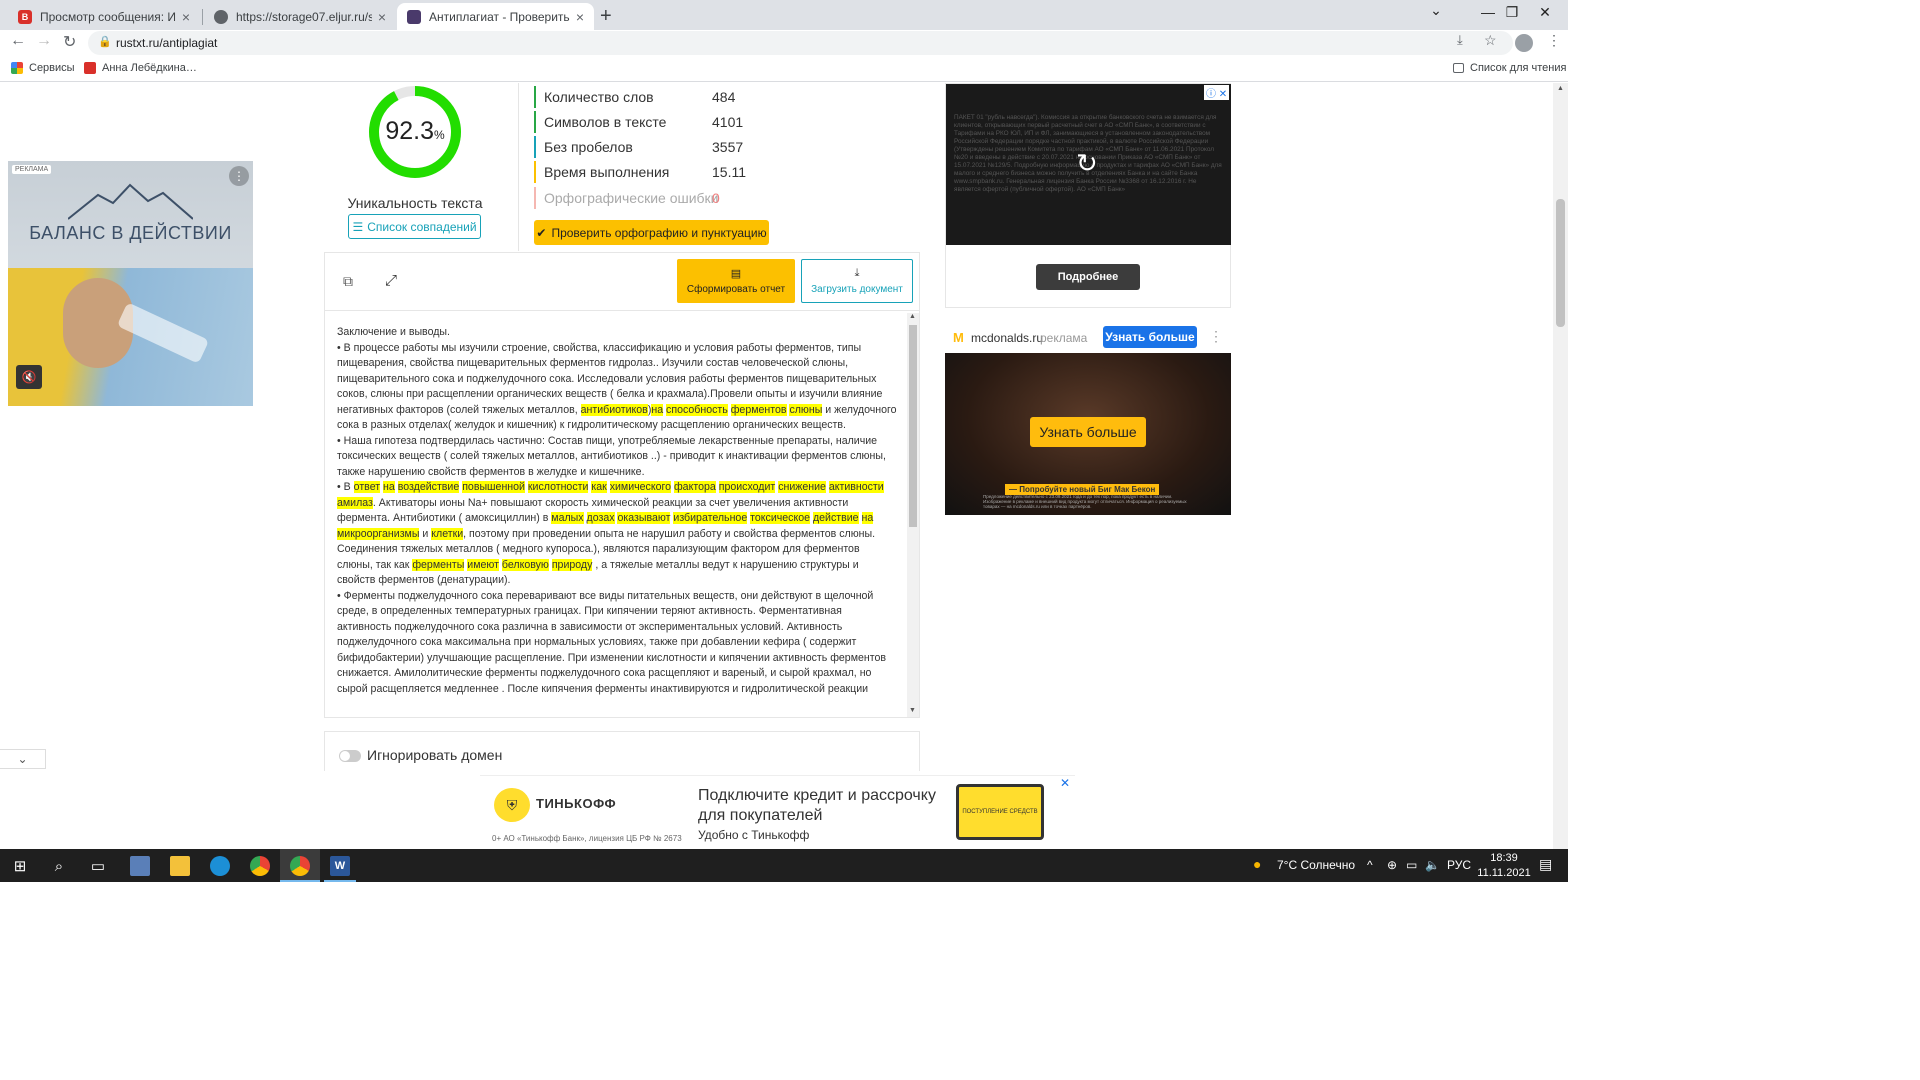  I want to click on editor-scrollbar: ▲ ▼, so click(913, 515).